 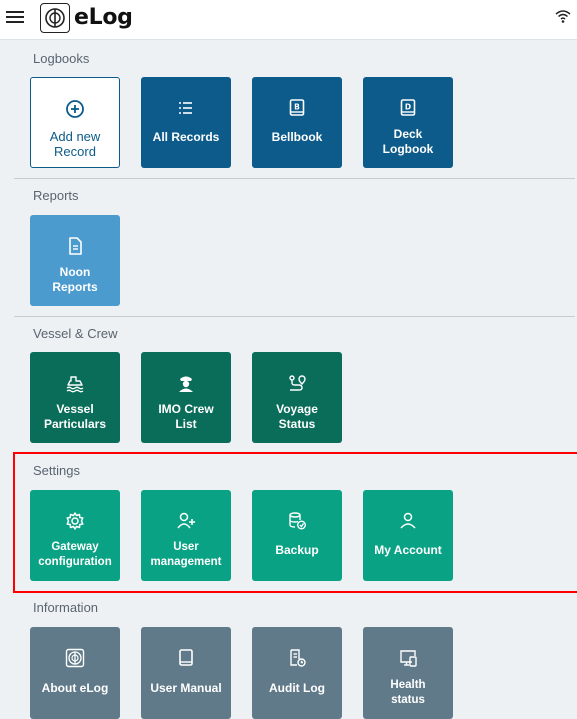 I want to click on app-title: eLog, so click(x=103, y=17).